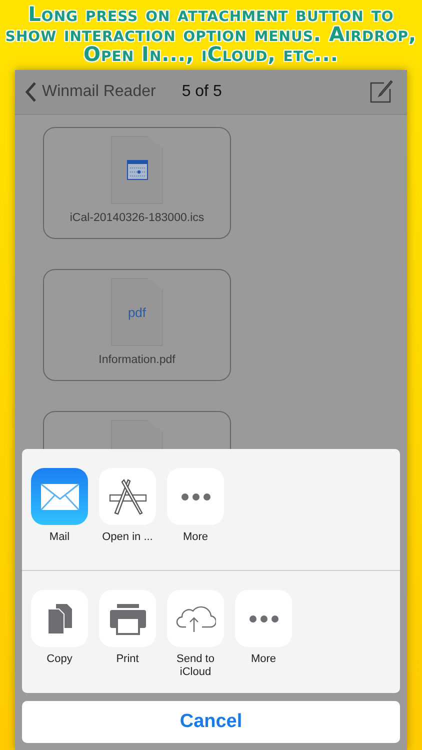  I want to click on mail-button, so click(59, 496).